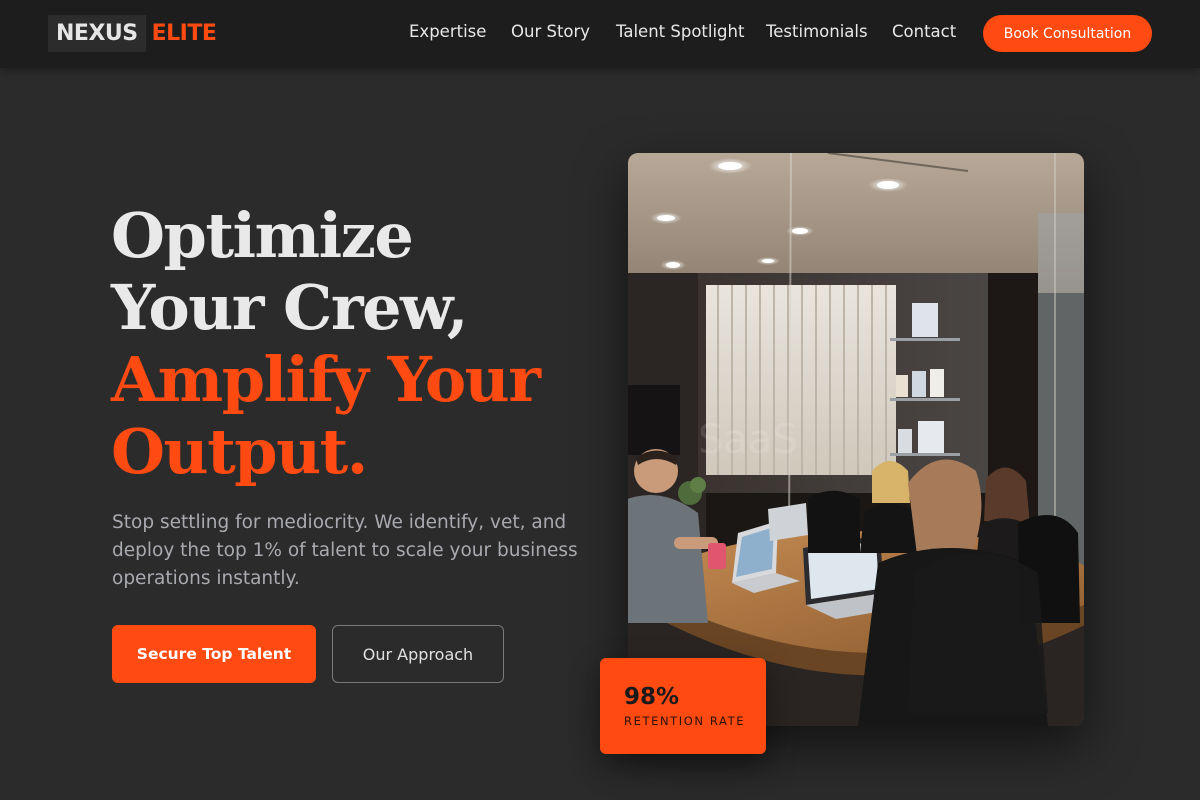 This screenshot has width=1200, height=800. I want to click on nav-link-our-story: Our Story, so click(550, 31).